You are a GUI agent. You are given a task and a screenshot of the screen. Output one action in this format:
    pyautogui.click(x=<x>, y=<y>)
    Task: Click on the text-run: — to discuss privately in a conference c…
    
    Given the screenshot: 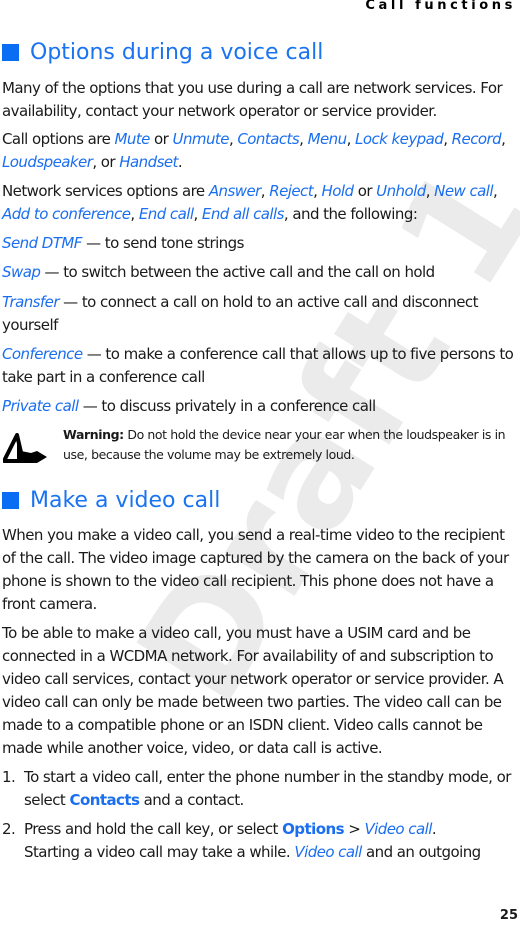 What is the action you would take?
    pyautogui.click(x=227, y=406)
    